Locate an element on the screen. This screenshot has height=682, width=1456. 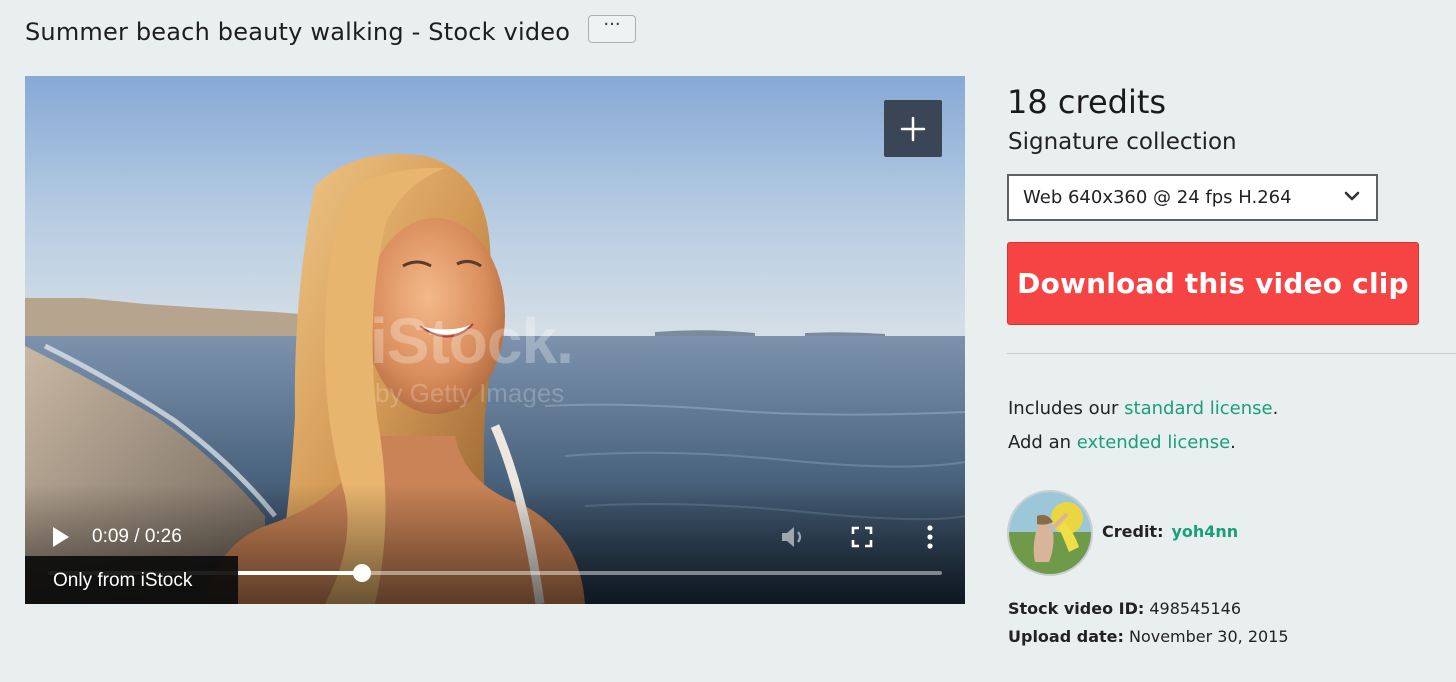
playback-time: 0:09 / 0:26 is located at coordinates (137, 536).